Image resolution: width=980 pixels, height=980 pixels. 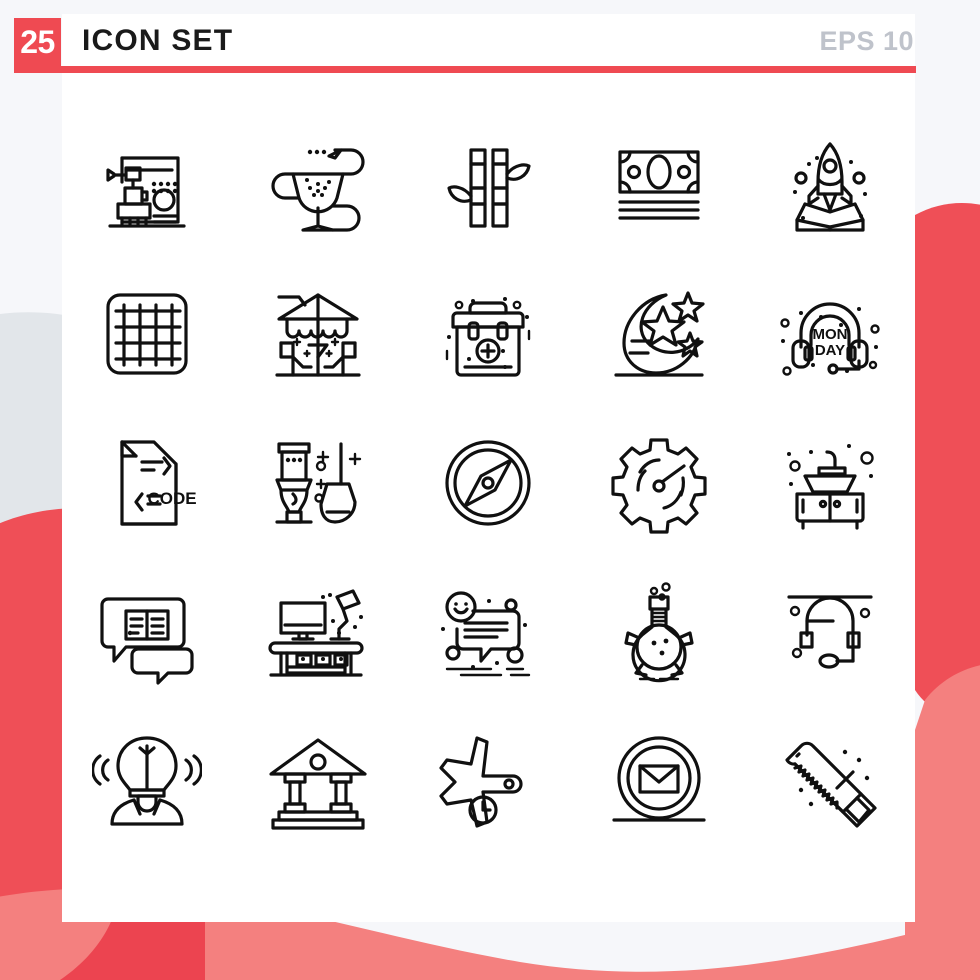 What do you see at coordinates (659, 482) in the screenshot?
I see `gear-performance-icon` at bounding box center [659, 482].